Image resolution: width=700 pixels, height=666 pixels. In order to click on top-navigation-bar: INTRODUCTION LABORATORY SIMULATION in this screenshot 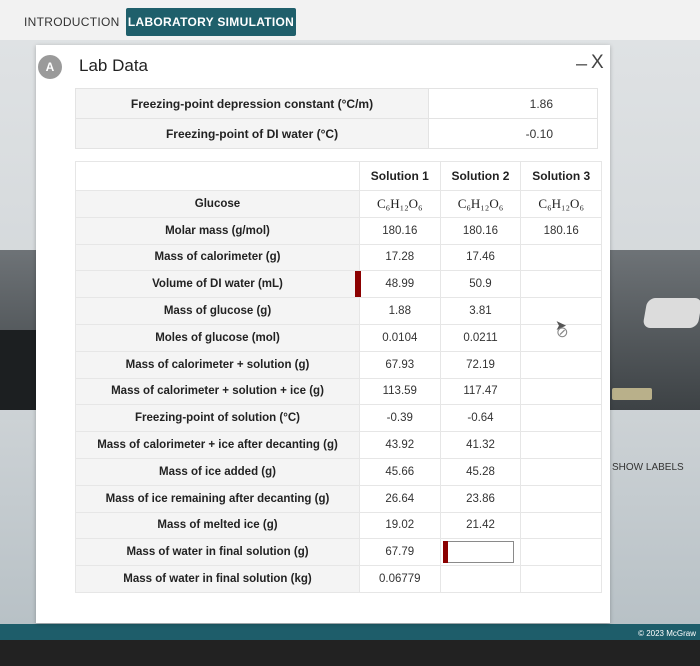, I will do `click(350, 20)`.